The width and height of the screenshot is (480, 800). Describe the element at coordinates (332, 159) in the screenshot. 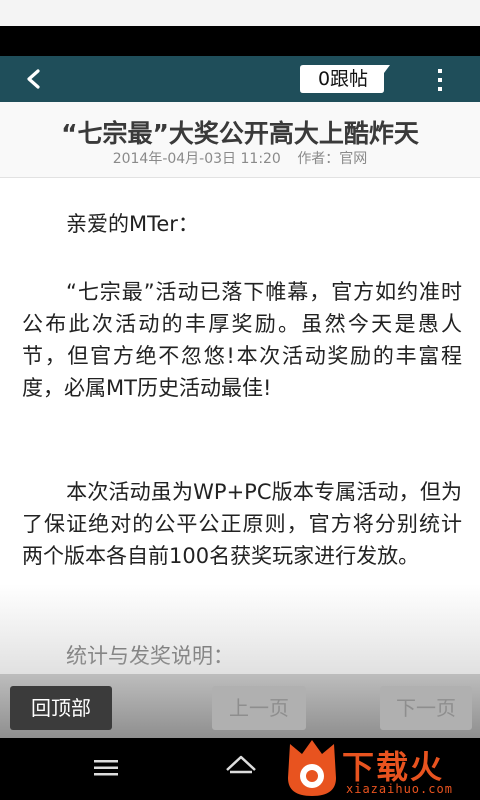

I see `post-author: 作者：官网` at that location.